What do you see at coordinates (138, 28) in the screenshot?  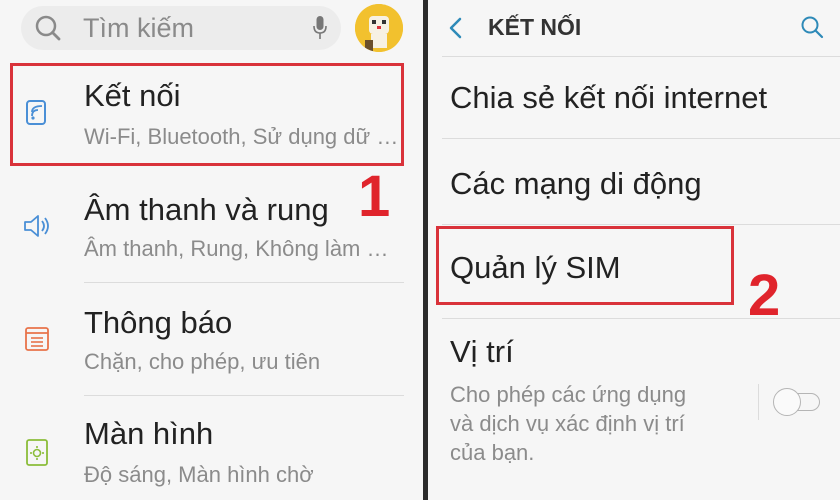 I see `search-input: Tìm kiếm` at bounding box center [138, 28].